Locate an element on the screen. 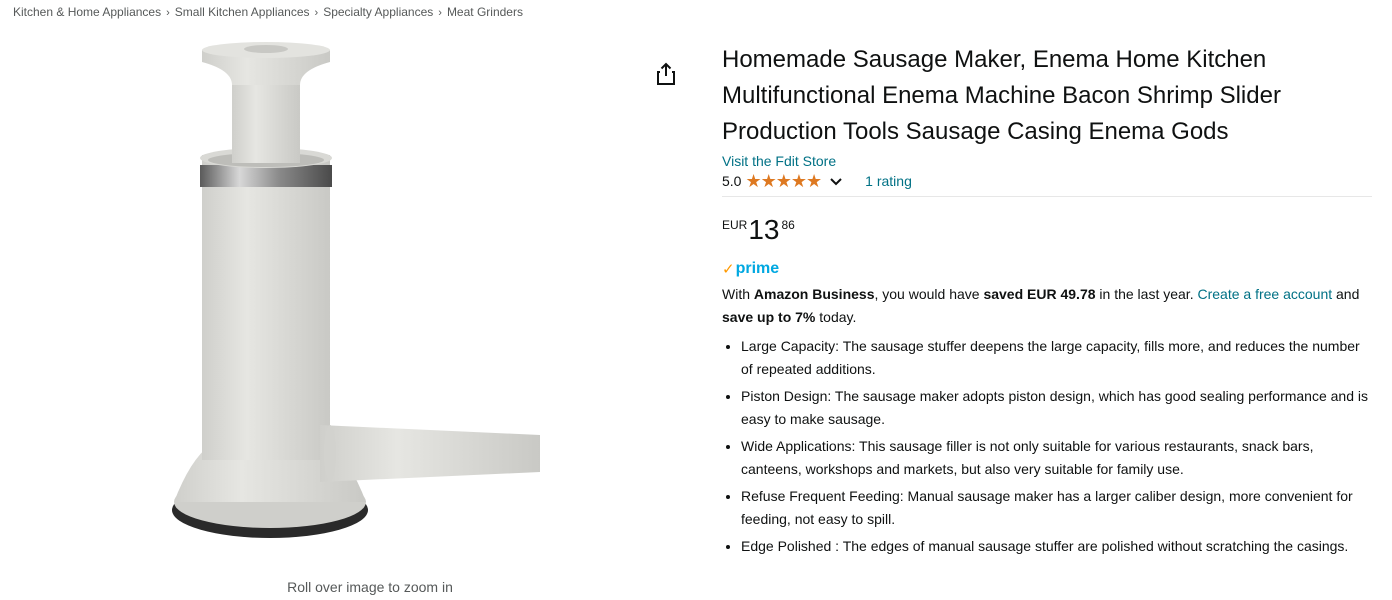 The width and height of the screenshot is (1392, 600). breadcrumb-link-specialty: Specialty Appliances is located at coordinates (378, 12).